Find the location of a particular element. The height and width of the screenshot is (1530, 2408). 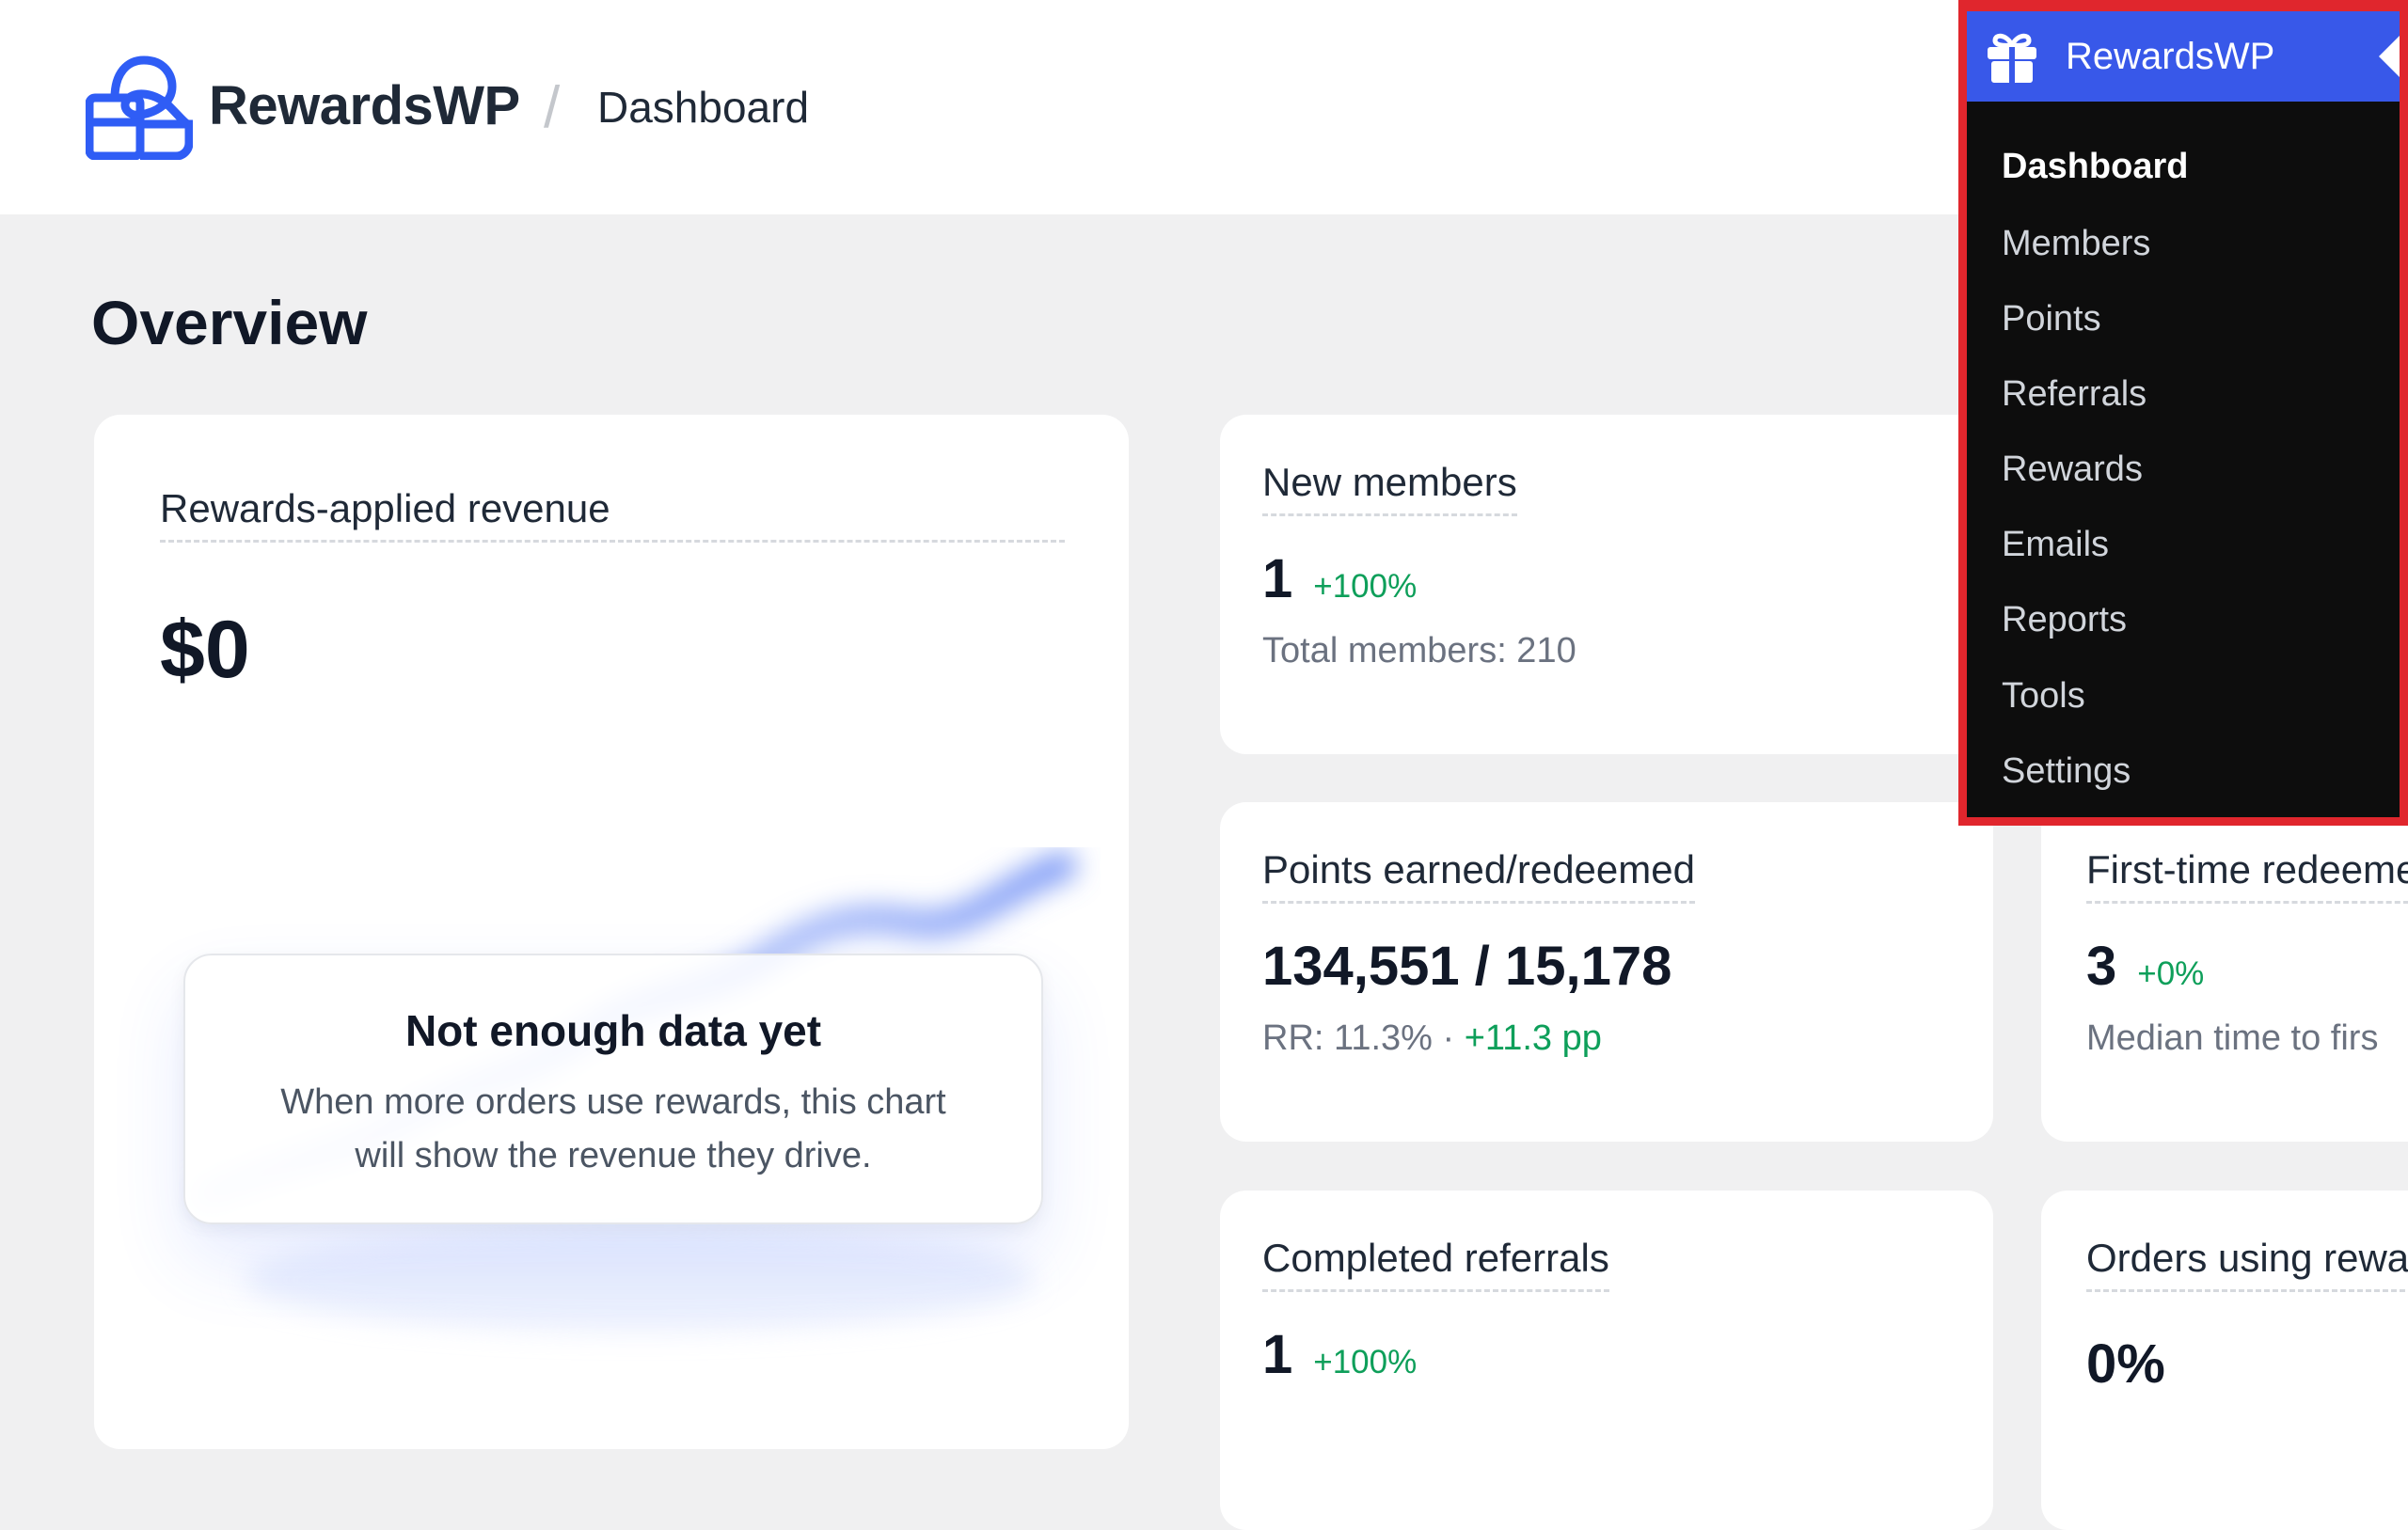

orders-using-rewards-value: 0% is located at coordinates (2125, 1364).